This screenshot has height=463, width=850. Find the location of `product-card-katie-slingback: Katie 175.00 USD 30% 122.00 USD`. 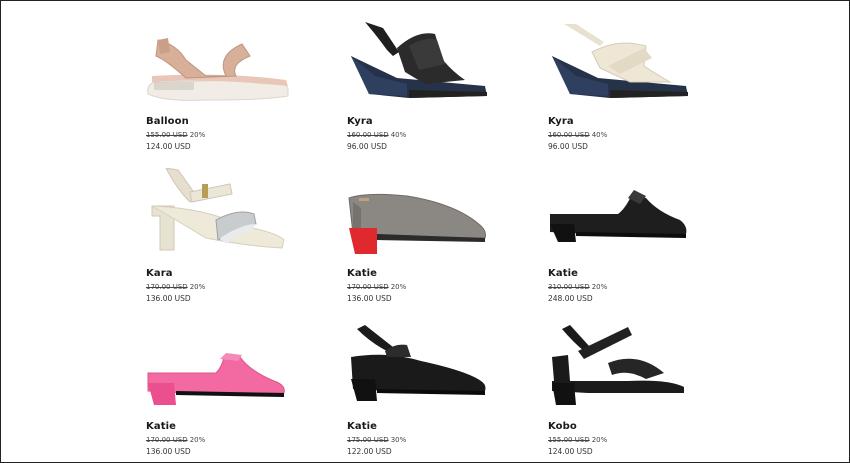

product-card-katie-slingback: Katie 175.00 USD 30% 122.00 USD is located at coordinates (437, 391).